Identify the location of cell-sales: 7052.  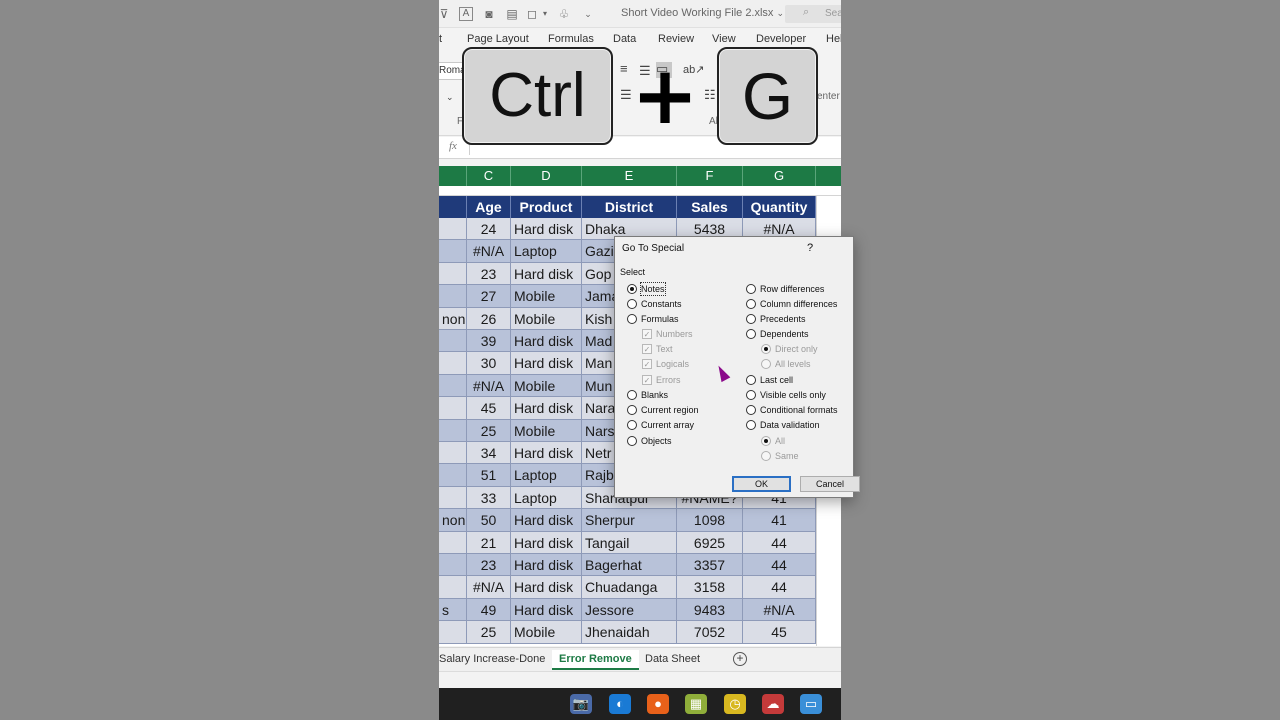
(710, 632).